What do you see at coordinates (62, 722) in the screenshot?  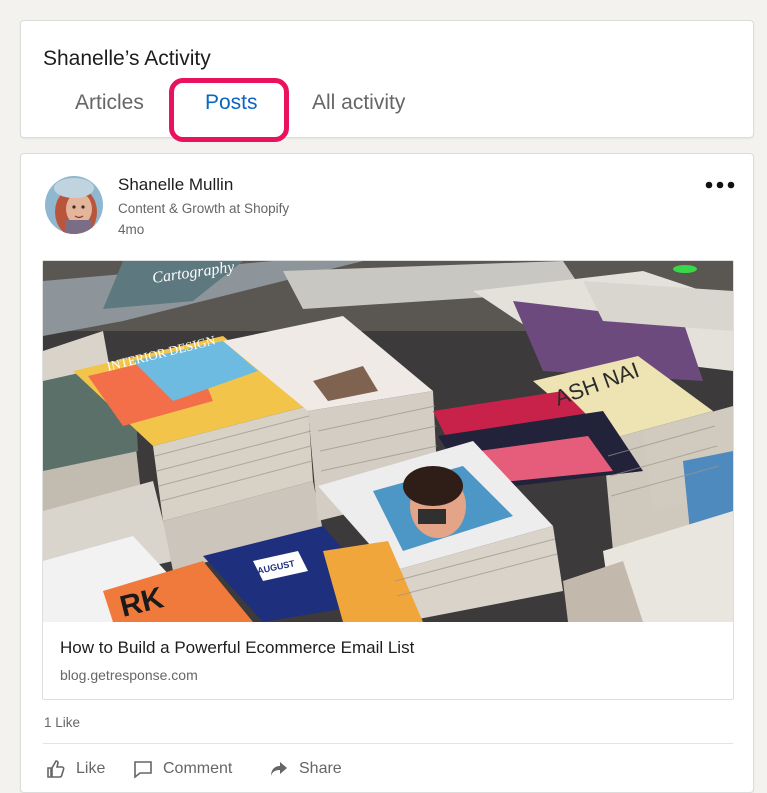 I see `like-count: 1 Like` at bounding box center [62, 722].